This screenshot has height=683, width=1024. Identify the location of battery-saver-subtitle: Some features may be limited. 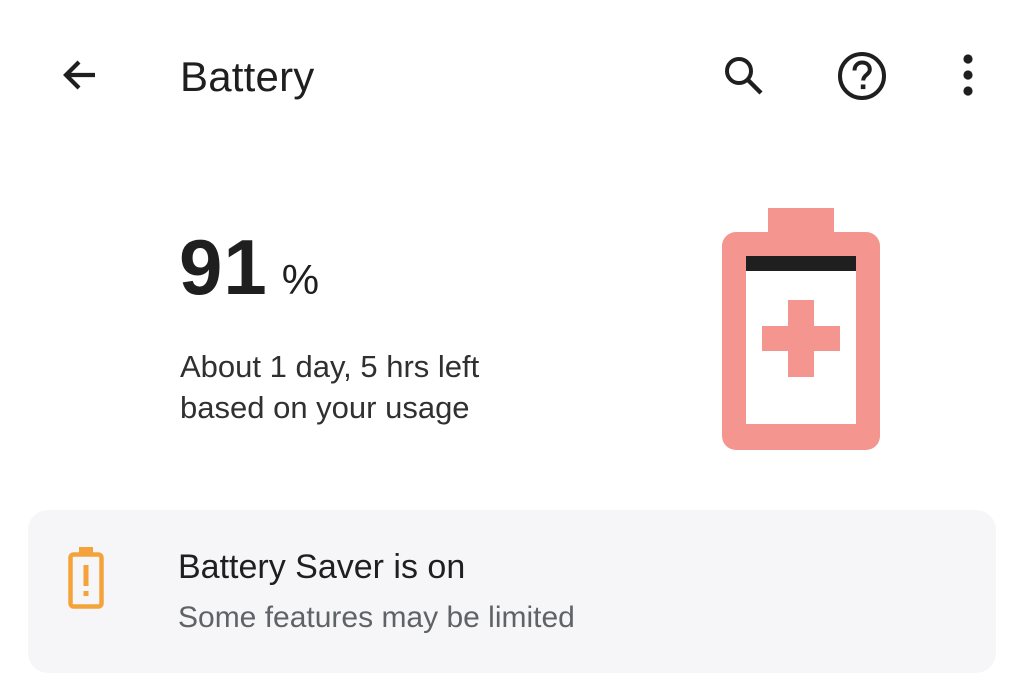
(376, 617).